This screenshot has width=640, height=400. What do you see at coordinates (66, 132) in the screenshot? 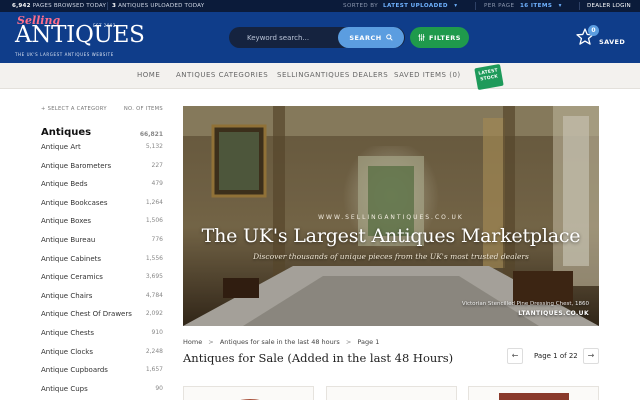
I see `category-label: Antiques` at bounding box center [66, 132].